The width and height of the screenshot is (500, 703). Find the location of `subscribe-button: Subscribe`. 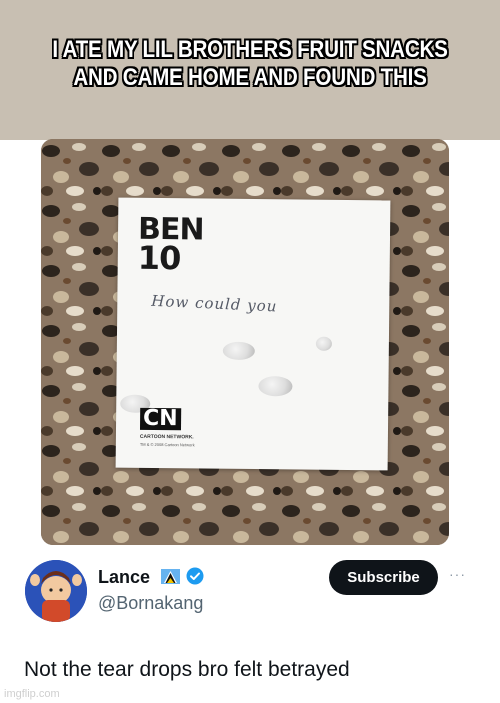

subscribe-button: Subscribe is located at coordinates (383, 577).